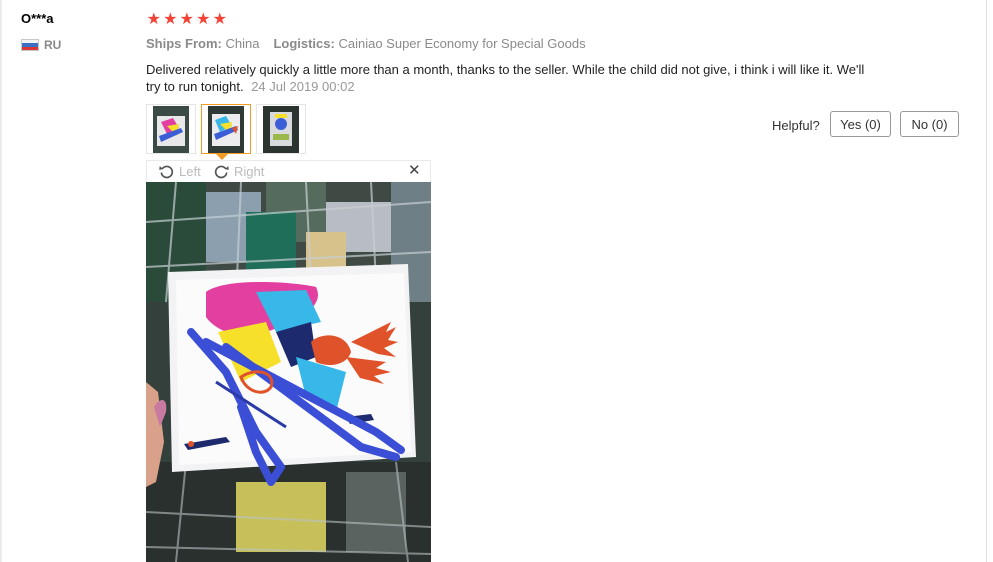 This screenshot has height=562, width=993. Describe the element at coordinates (166, 172) in the screenshot. I see `rotate-left-icon` at that location.